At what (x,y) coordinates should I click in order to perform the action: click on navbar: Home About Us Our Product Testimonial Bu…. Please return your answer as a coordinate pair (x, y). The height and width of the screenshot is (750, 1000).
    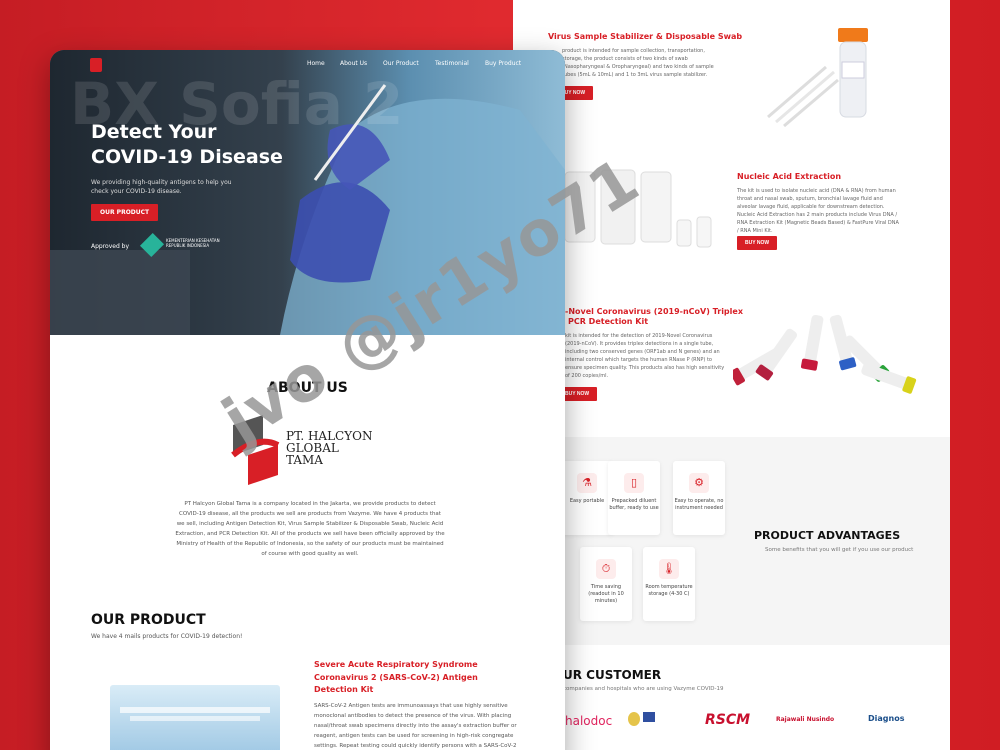
    Looking at the image, I should click on (307, 67).